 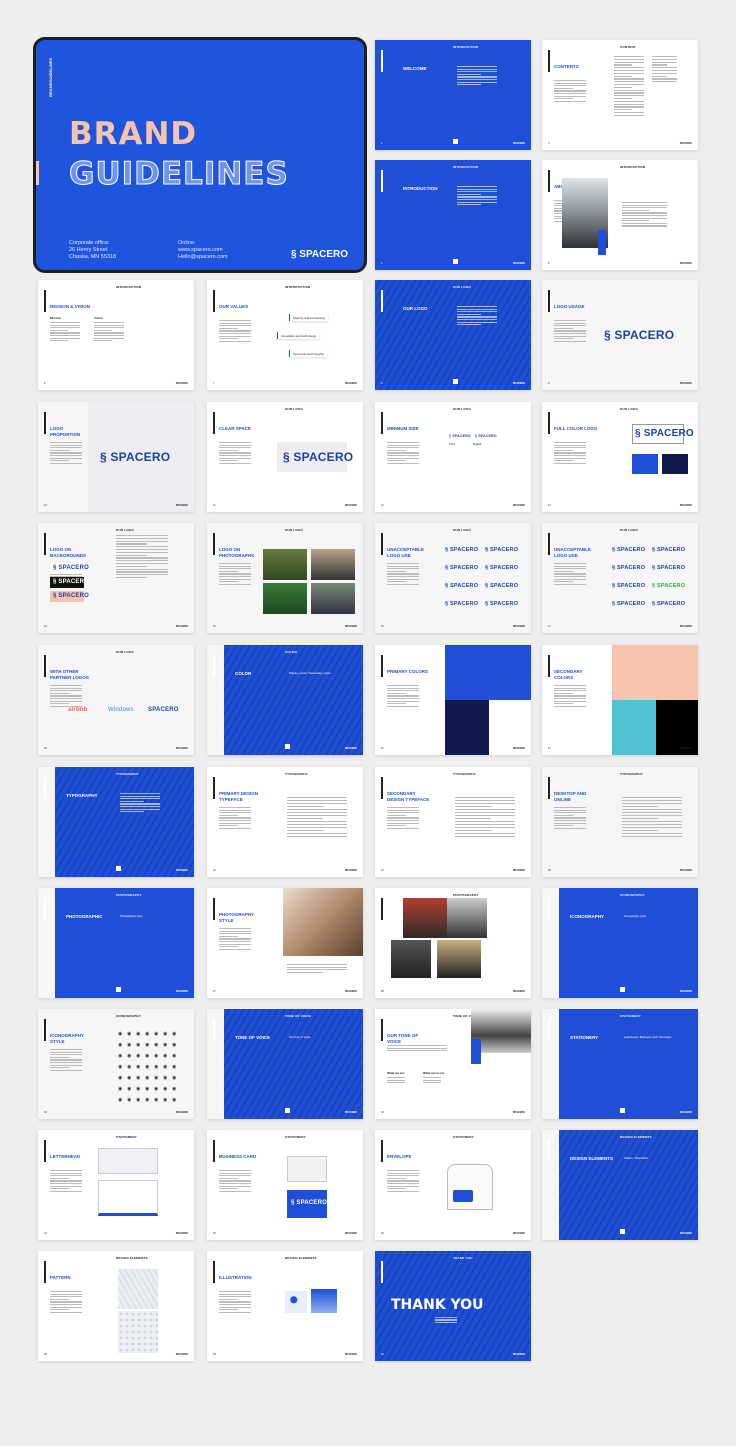 I want to click on slide-introduction: INTRODUCTION Introduction 4 SPACERO, so click(x=453, y=215).